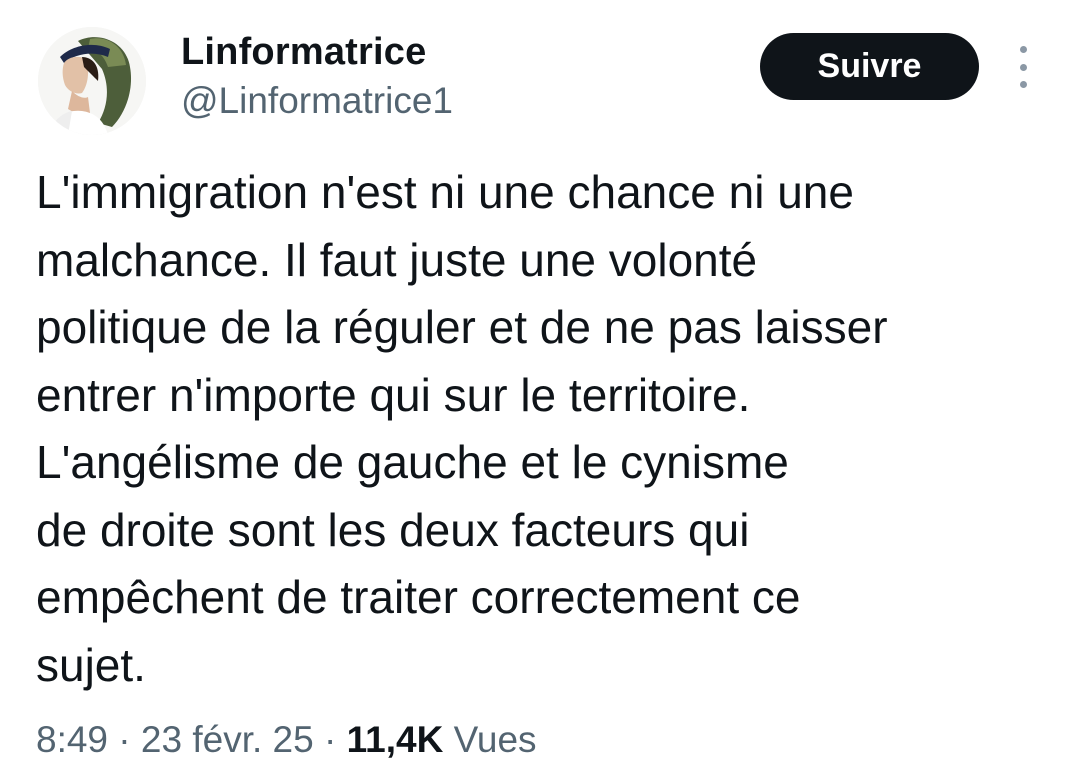  Describe the element at coordinates (317, 101) in the screenshot. I see `author-handle: @Linformatrice1` at that location.